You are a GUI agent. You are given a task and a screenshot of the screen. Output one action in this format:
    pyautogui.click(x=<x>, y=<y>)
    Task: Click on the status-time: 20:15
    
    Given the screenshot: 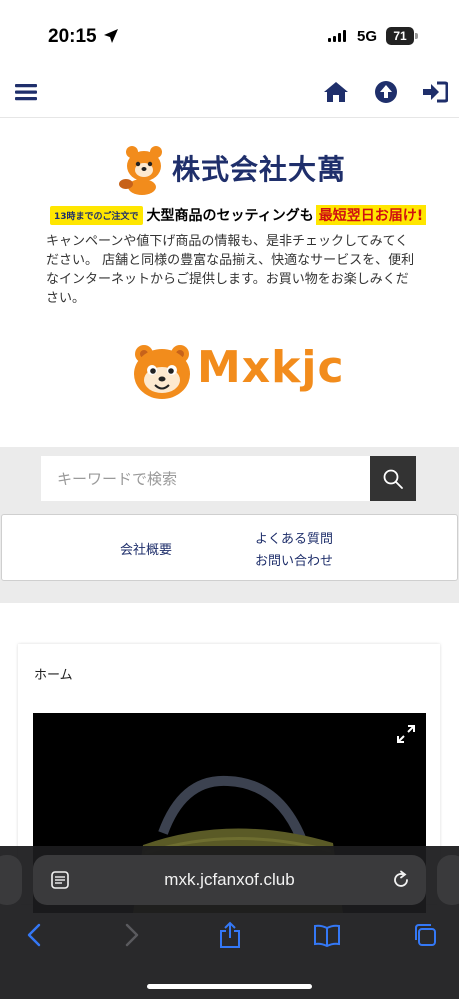 What is the action you would take?
    pyautogui.click(x=72, y=36)
    